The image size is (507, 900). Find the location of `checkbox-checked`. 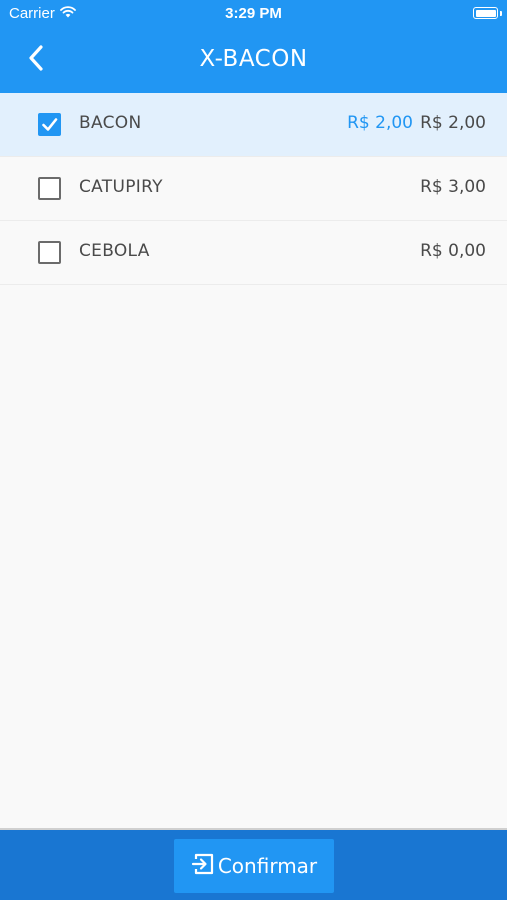

checkbox-checked is located at coordinates (49, 124).